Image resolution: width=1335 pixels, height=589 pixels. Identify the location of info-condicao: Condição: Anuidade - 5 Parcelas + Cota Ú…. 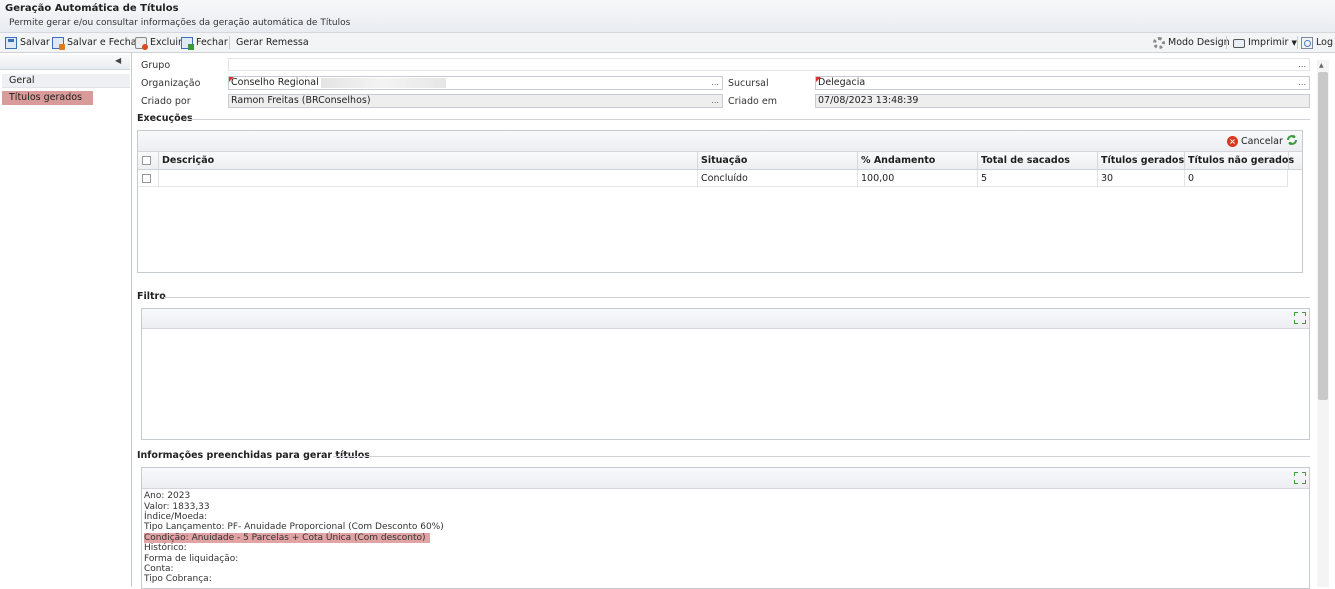
(287, 538).